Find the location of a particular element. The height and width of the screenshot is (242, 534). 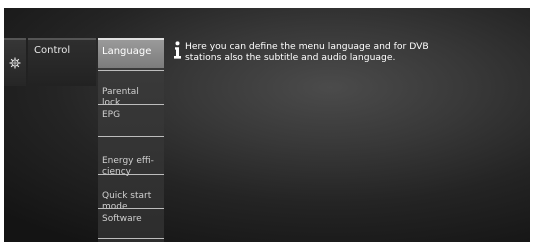

control-menu-label: Control is located at coordinates (52, 50).